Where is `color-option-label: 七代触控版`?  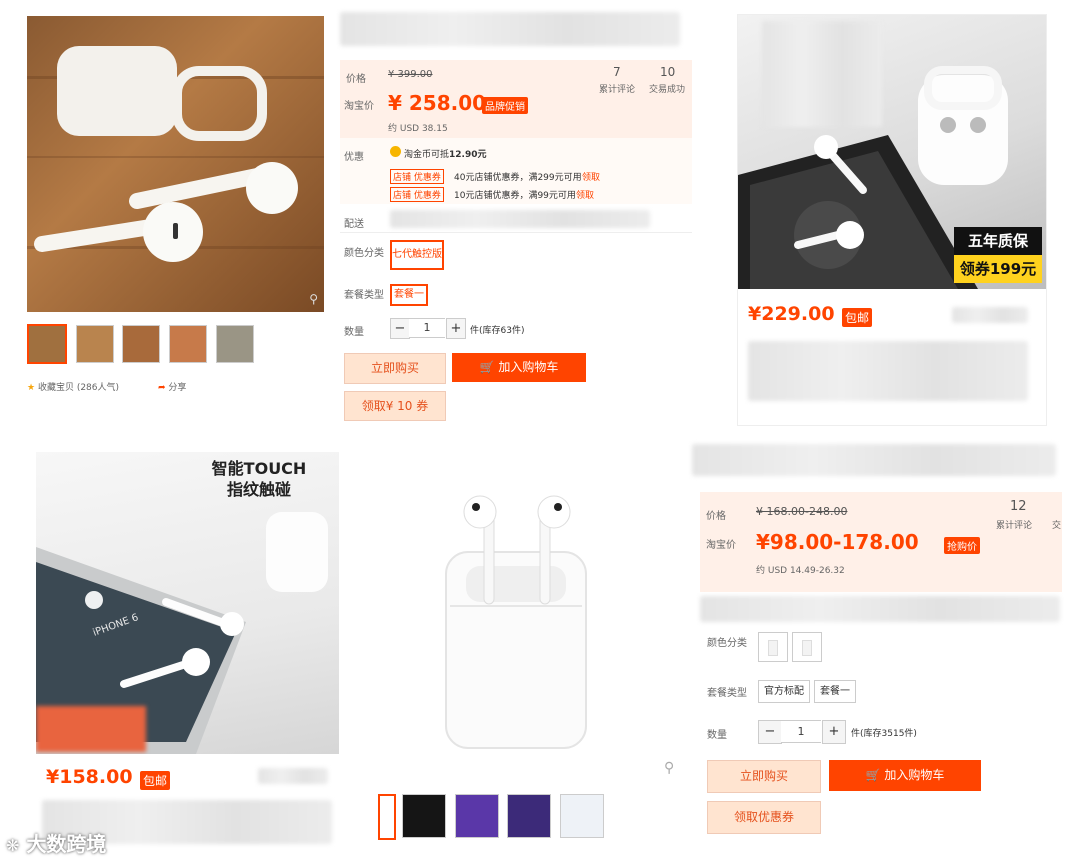 color-option-label: 七代触控版 is located at coordinates (417, 254).